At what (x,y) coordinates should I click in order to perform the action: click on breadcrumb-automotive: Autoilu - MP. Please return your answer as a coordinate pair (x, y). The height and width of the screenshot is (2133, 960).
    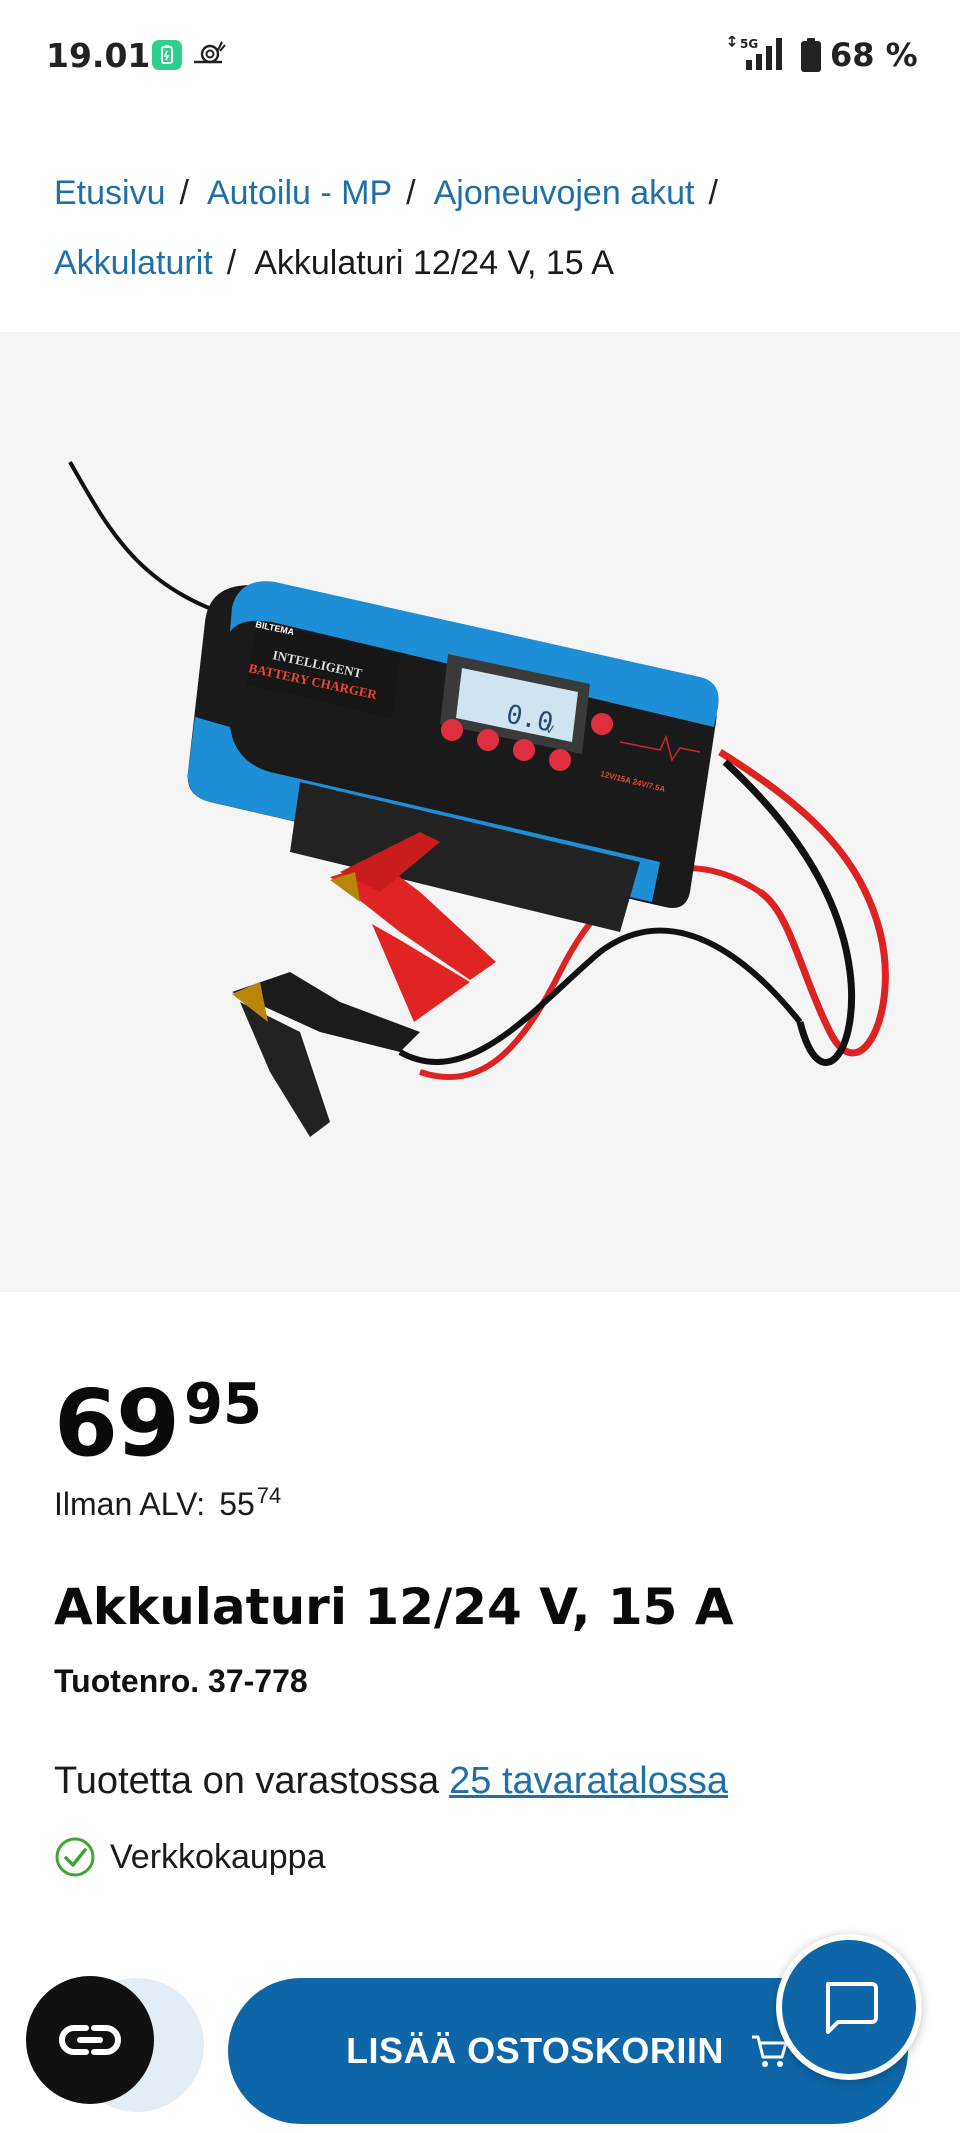
    Looking at the image, I should click on (299, 193).